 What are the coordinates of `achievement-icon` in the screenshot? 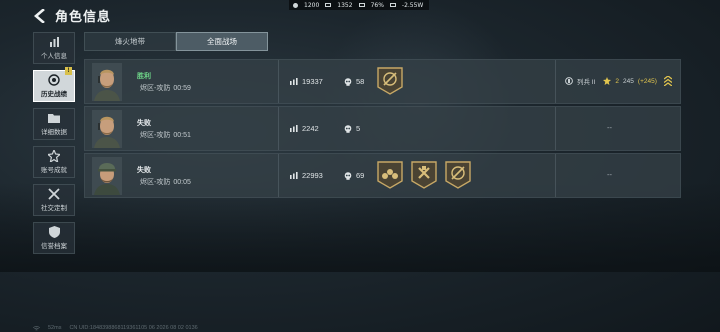 It's located at (54, 156).